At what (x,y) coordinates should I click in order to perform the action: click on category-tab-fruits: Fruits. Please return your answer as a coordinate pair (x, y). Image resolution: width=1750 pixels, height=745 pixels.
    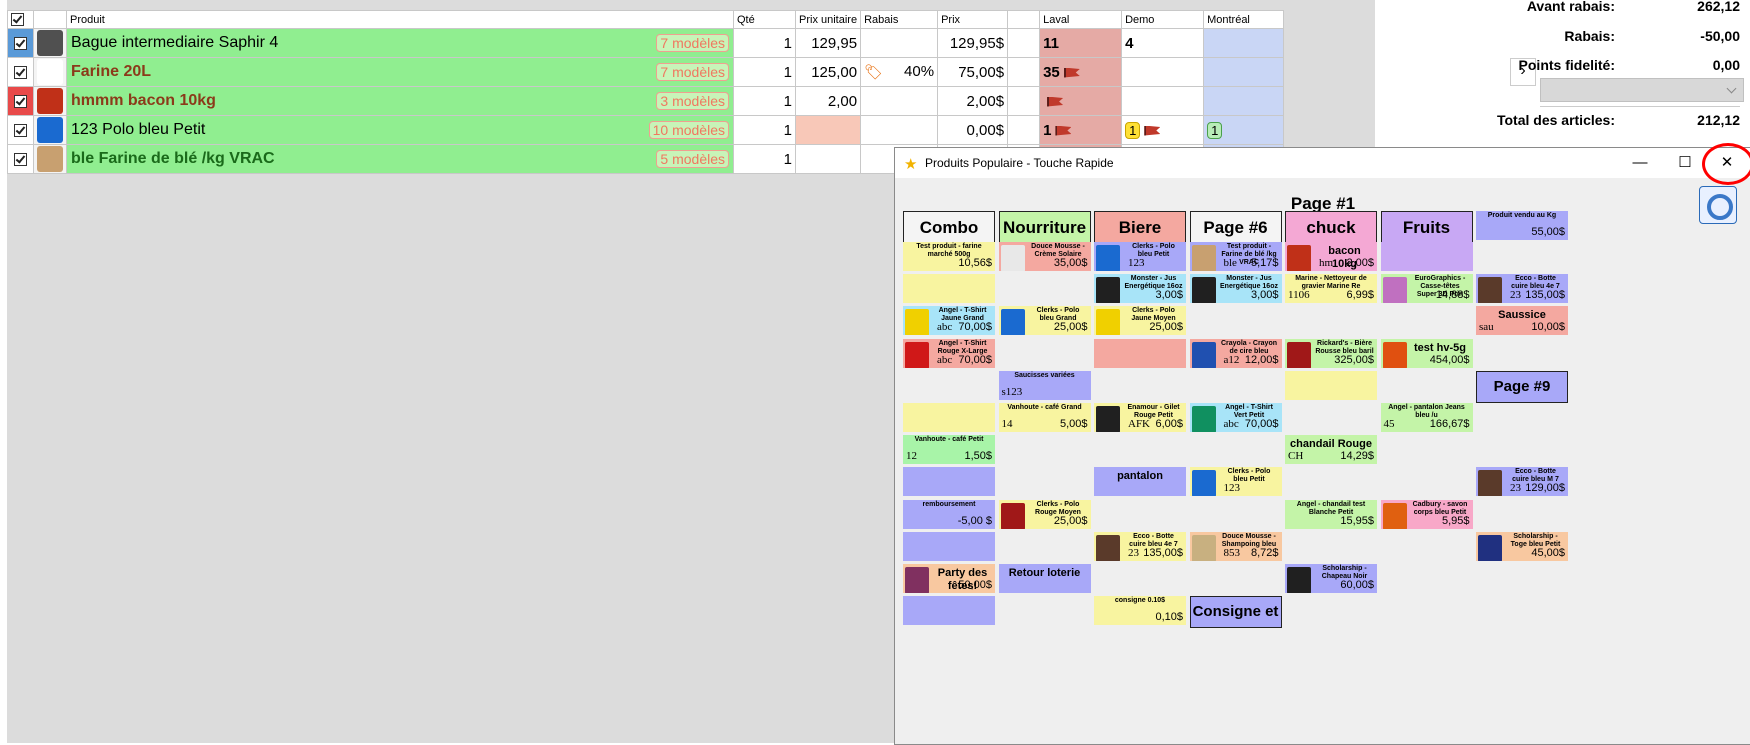
    Looking at the image, I should click on (1426, 227).